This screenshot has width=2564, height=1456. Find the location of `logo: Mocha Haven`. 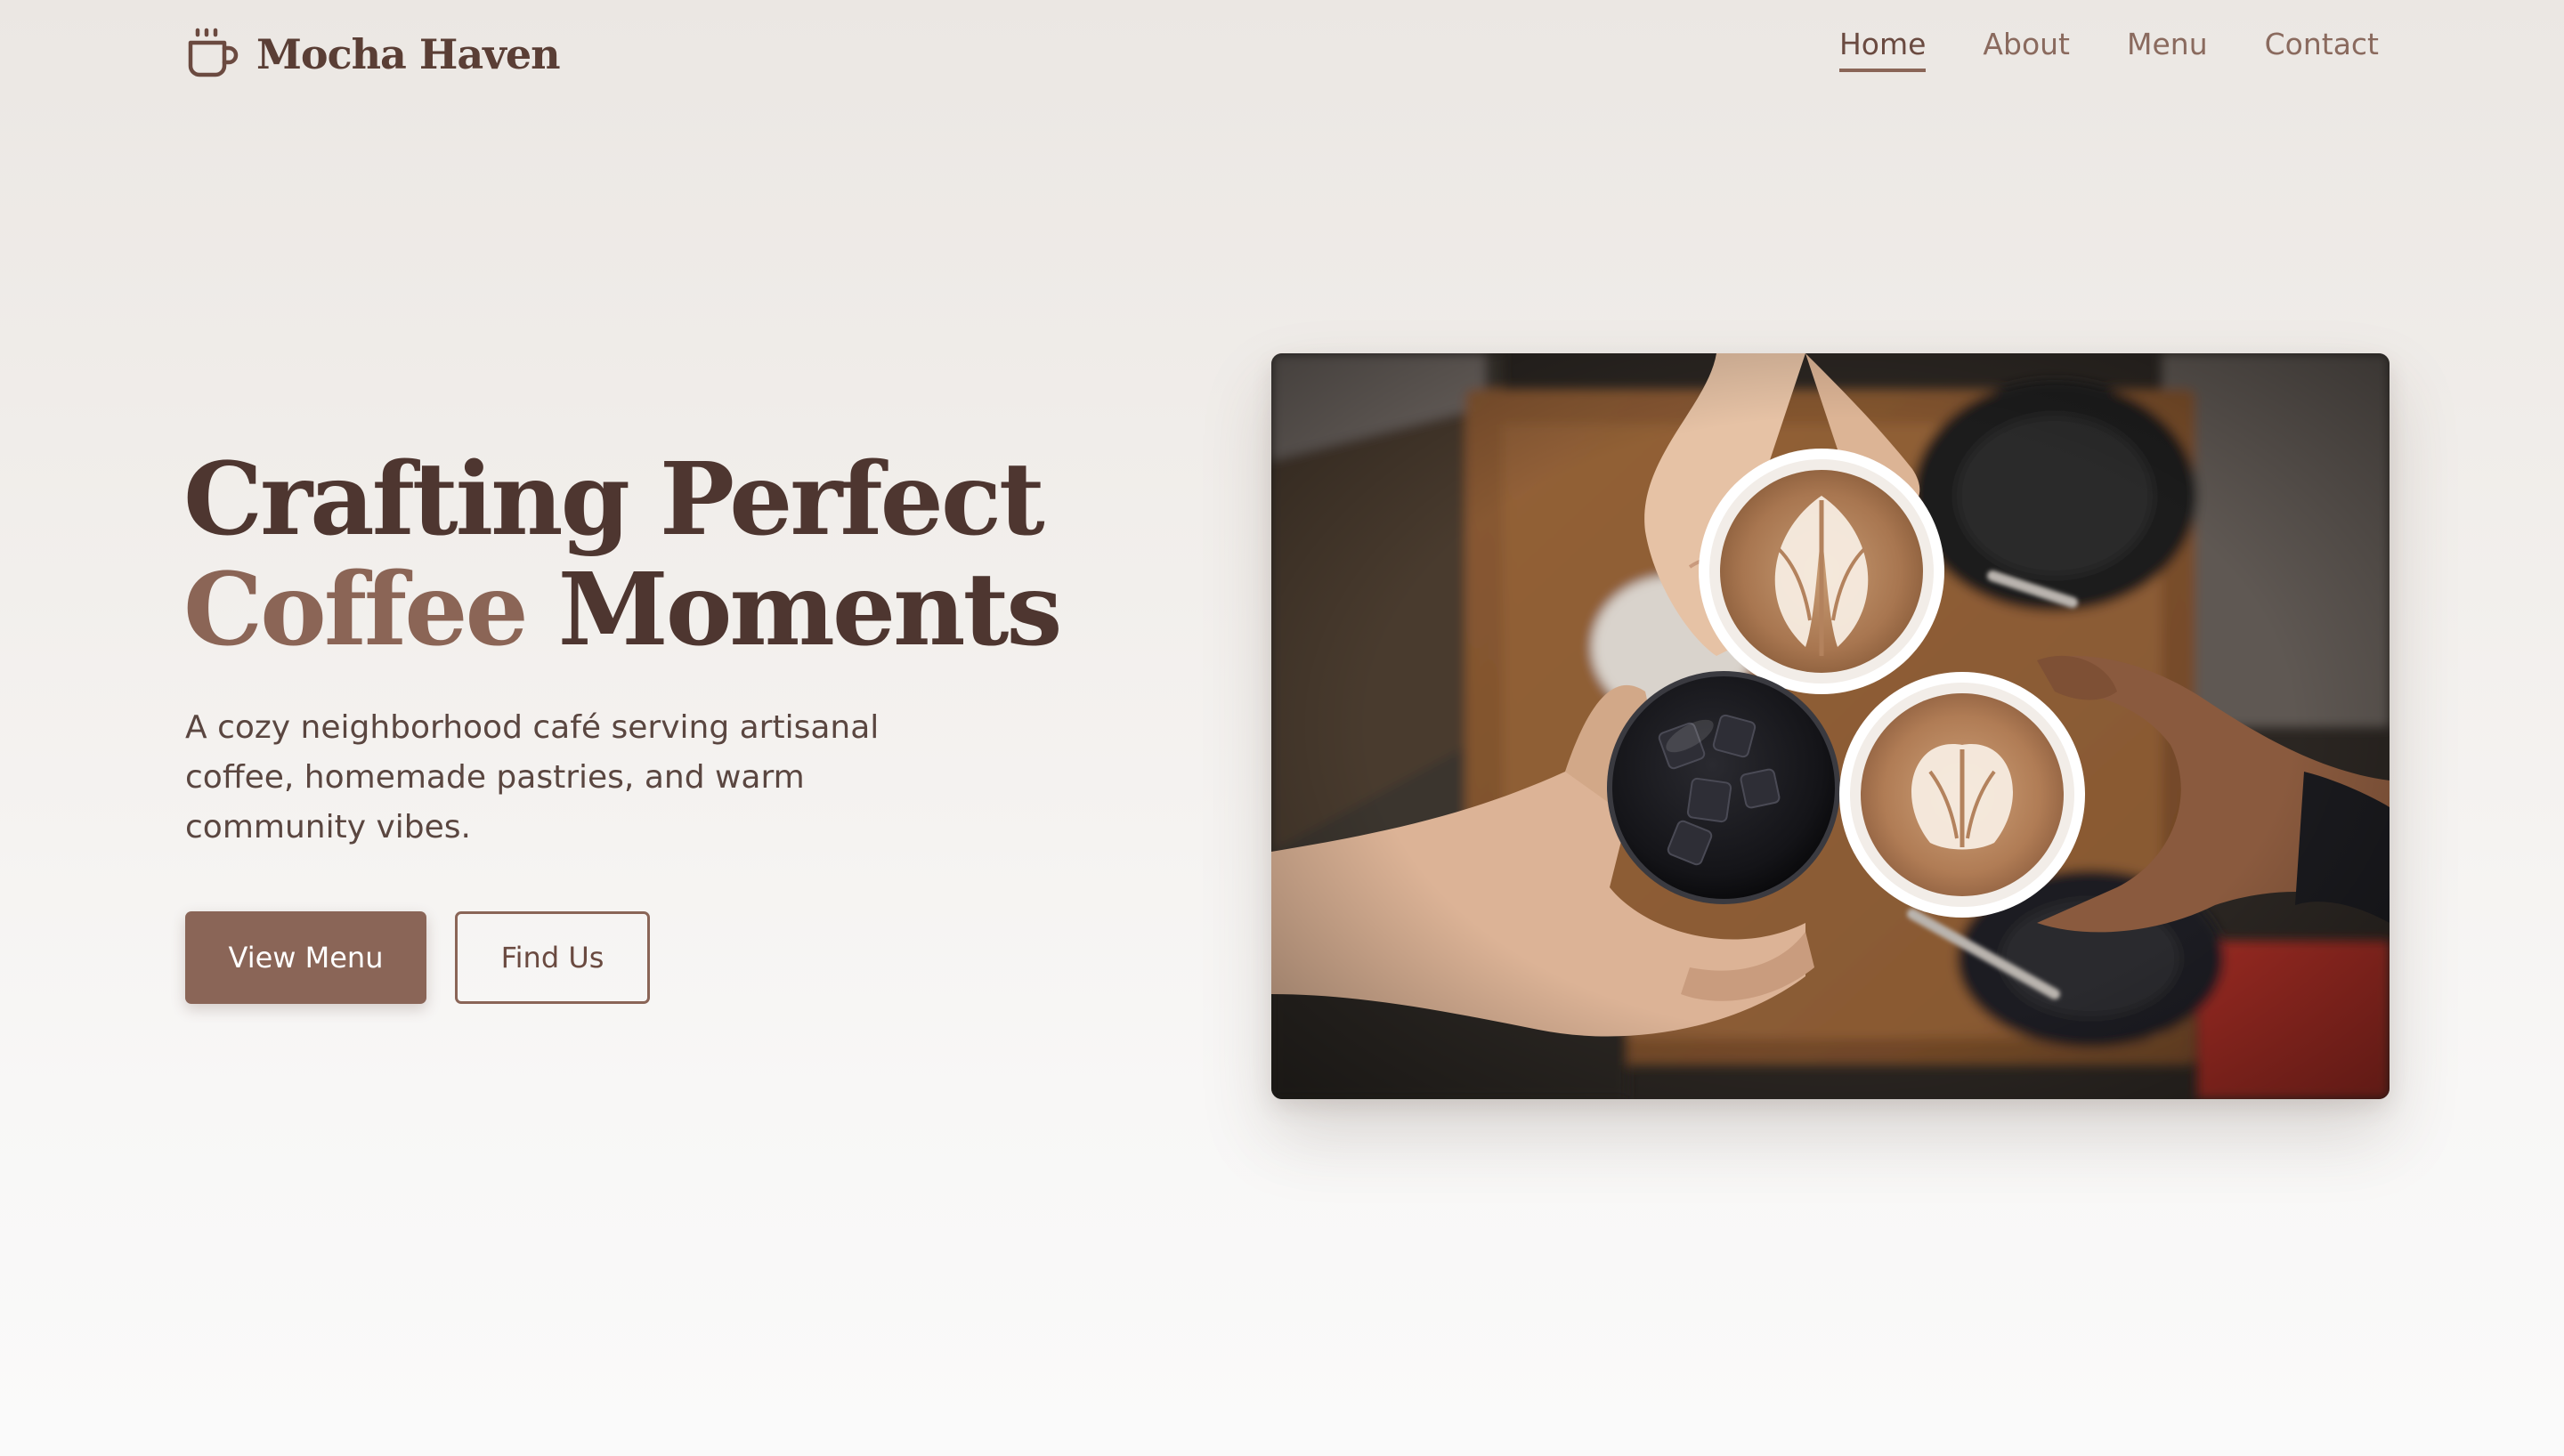

logo: Mocha Haven is located at coordinates (373, 54).